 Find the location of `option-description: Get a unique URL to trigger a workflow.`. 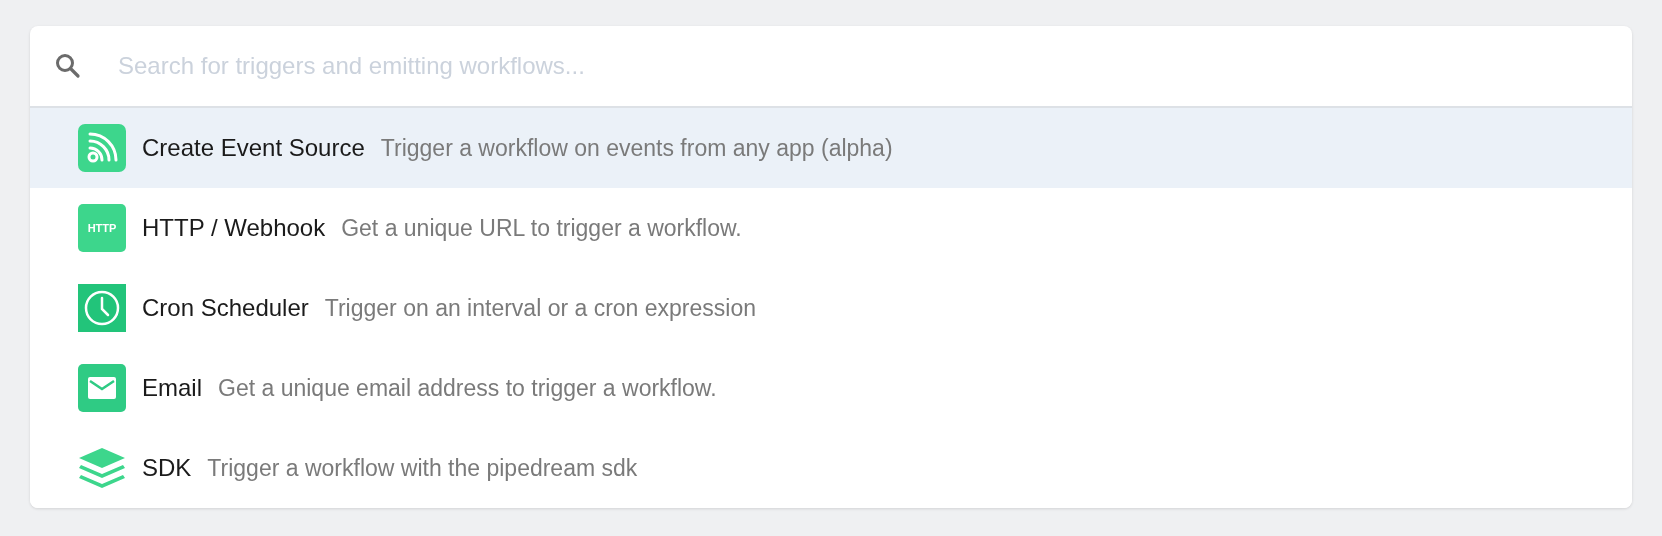

option-description: Get a unique URL to trigger a workflow. is located at coordinates (541, 228).